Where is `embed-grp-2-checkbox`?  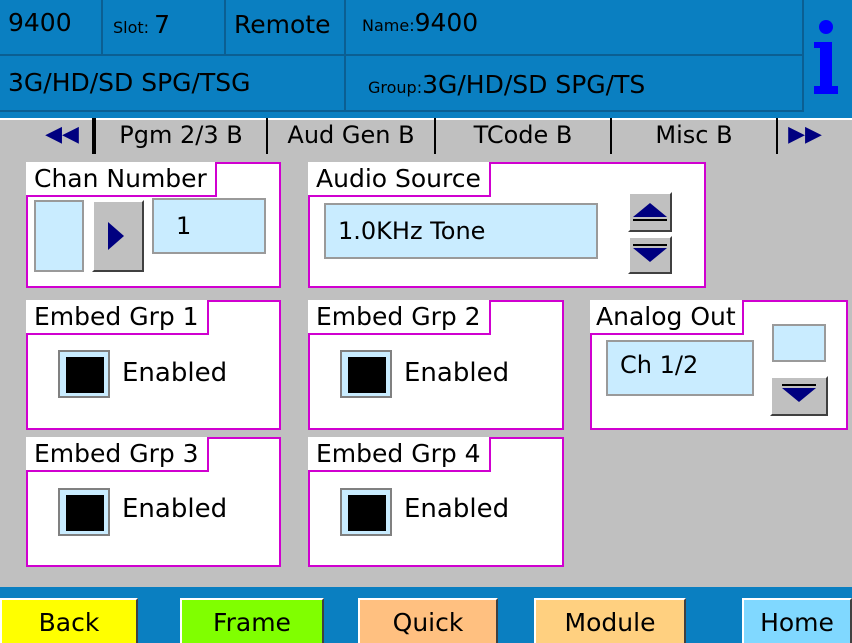
embed-grp-2-checkbox is located at coordinates (366, 374).